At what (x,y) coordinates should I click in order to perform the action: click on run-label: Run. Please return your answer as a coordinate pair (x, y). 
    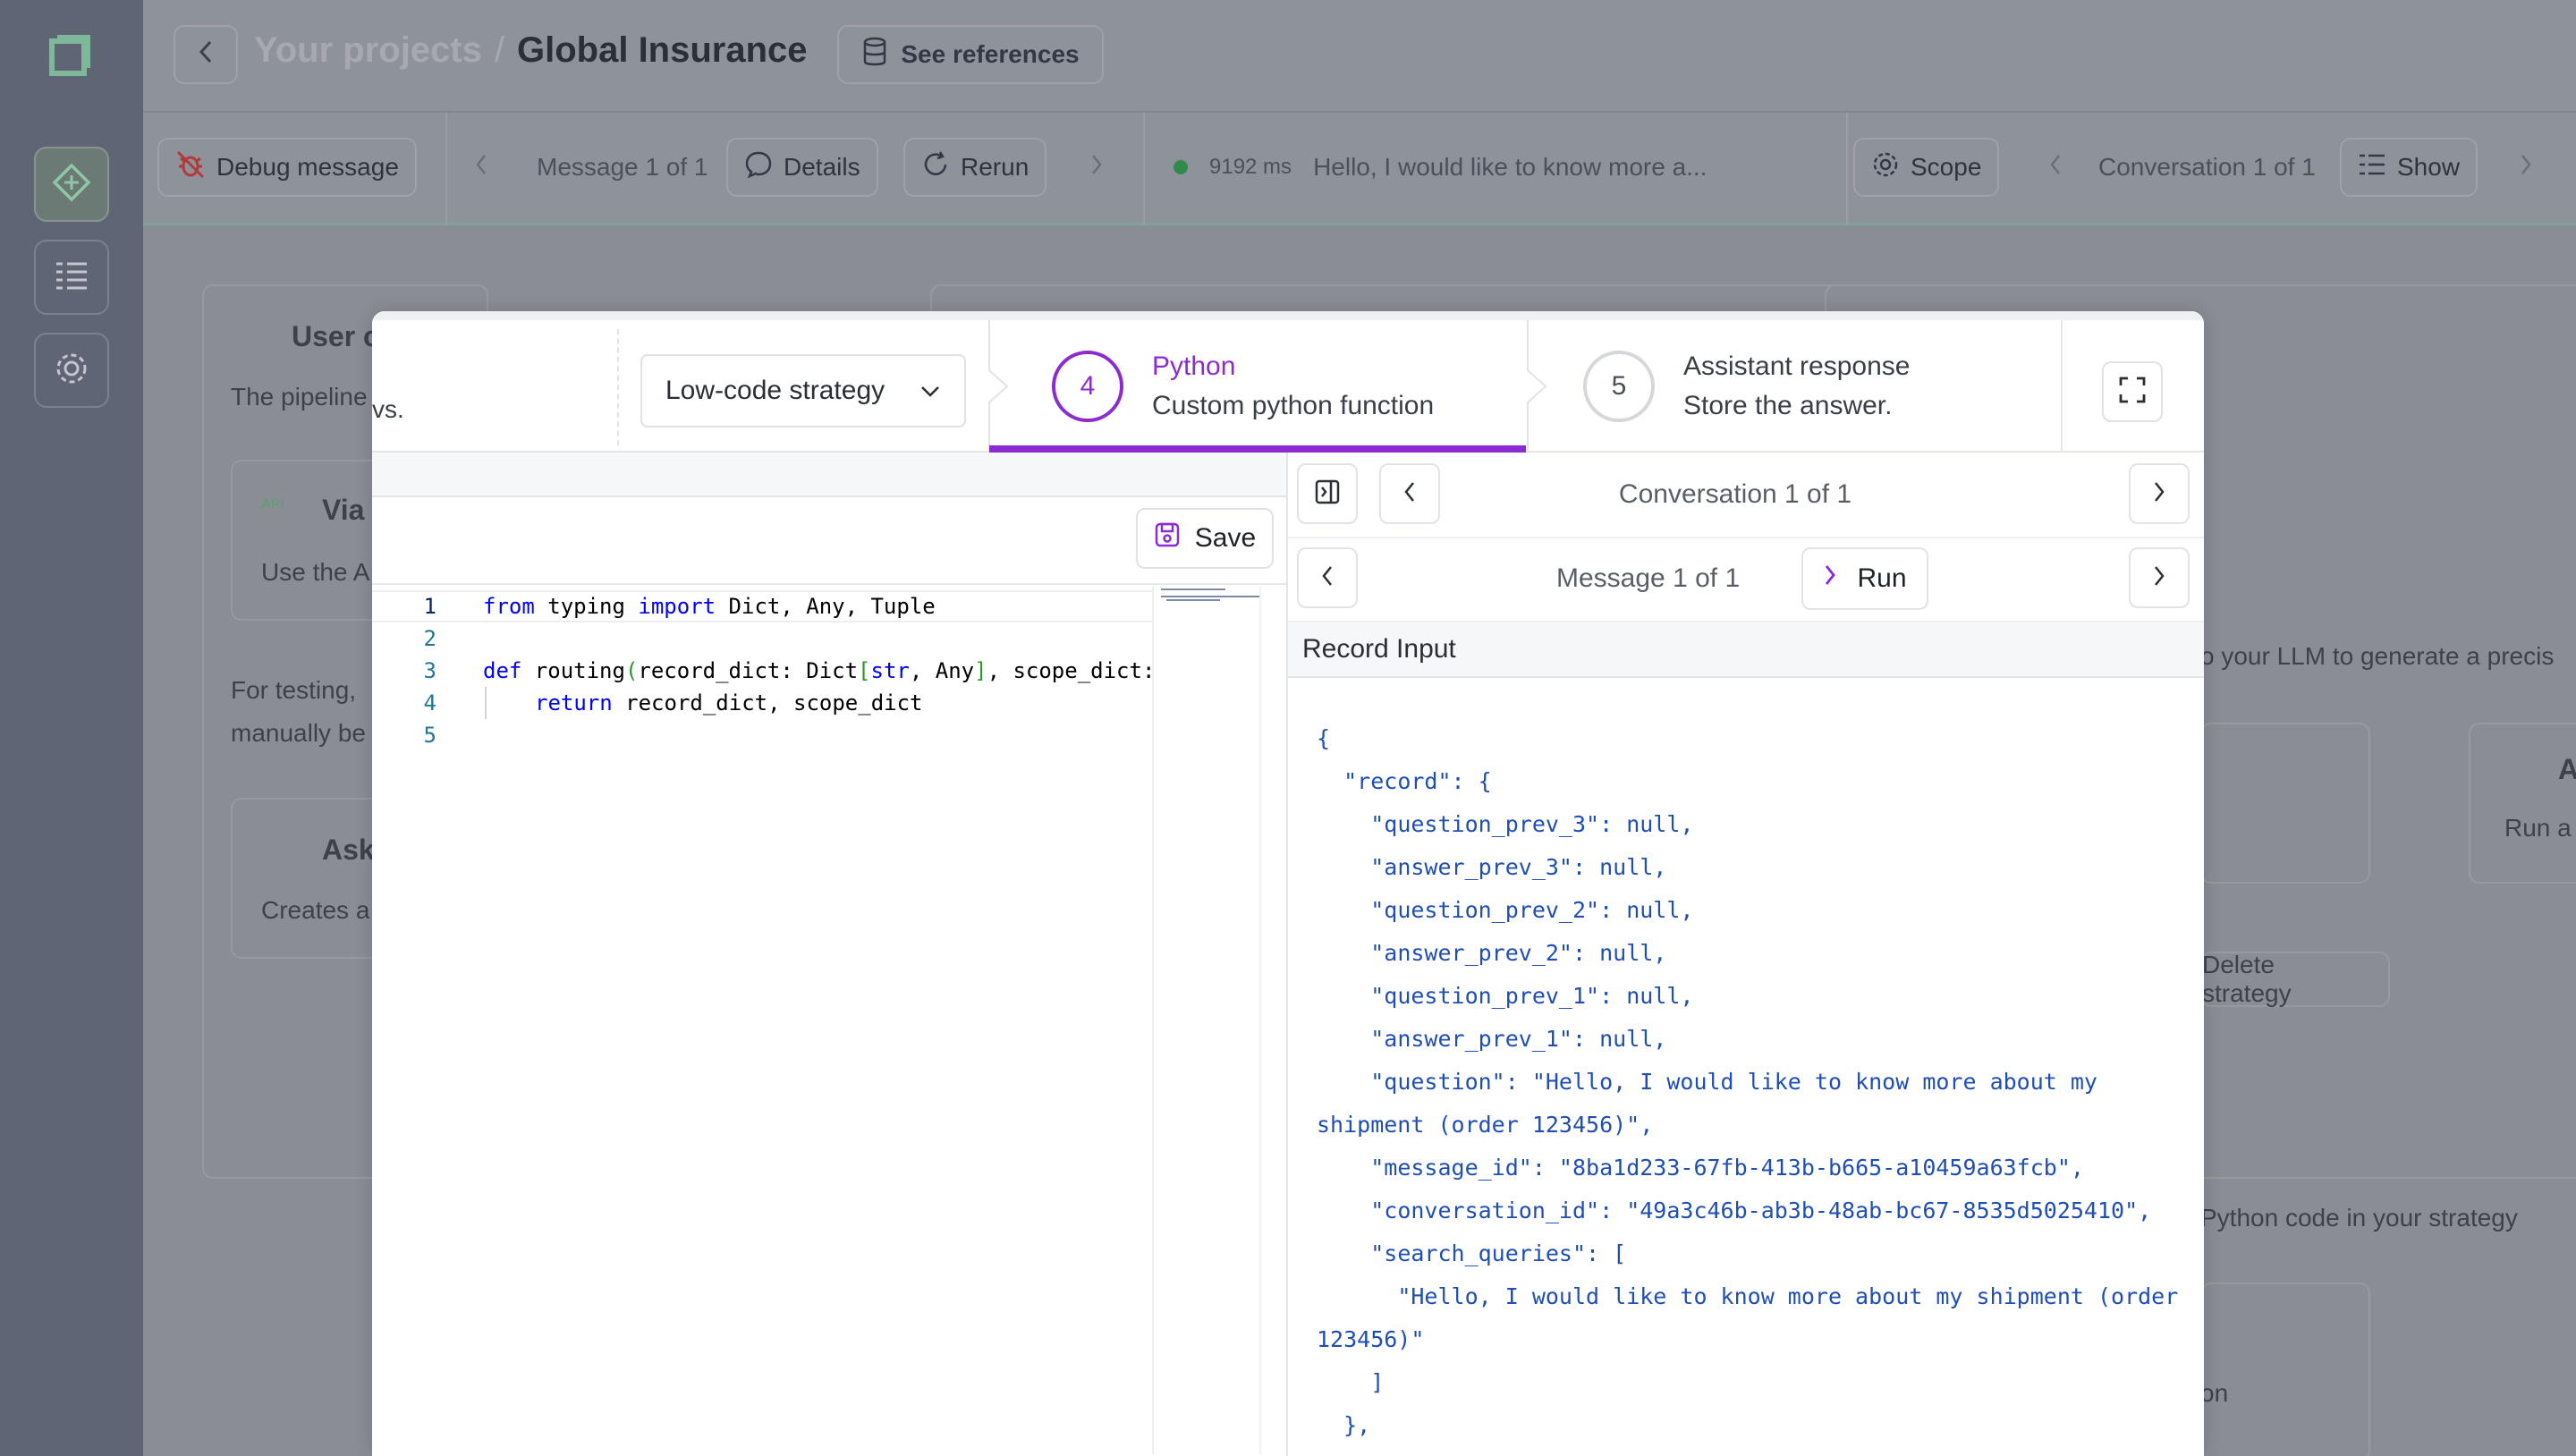
    Looking at the image, I should click on (1882, 578).